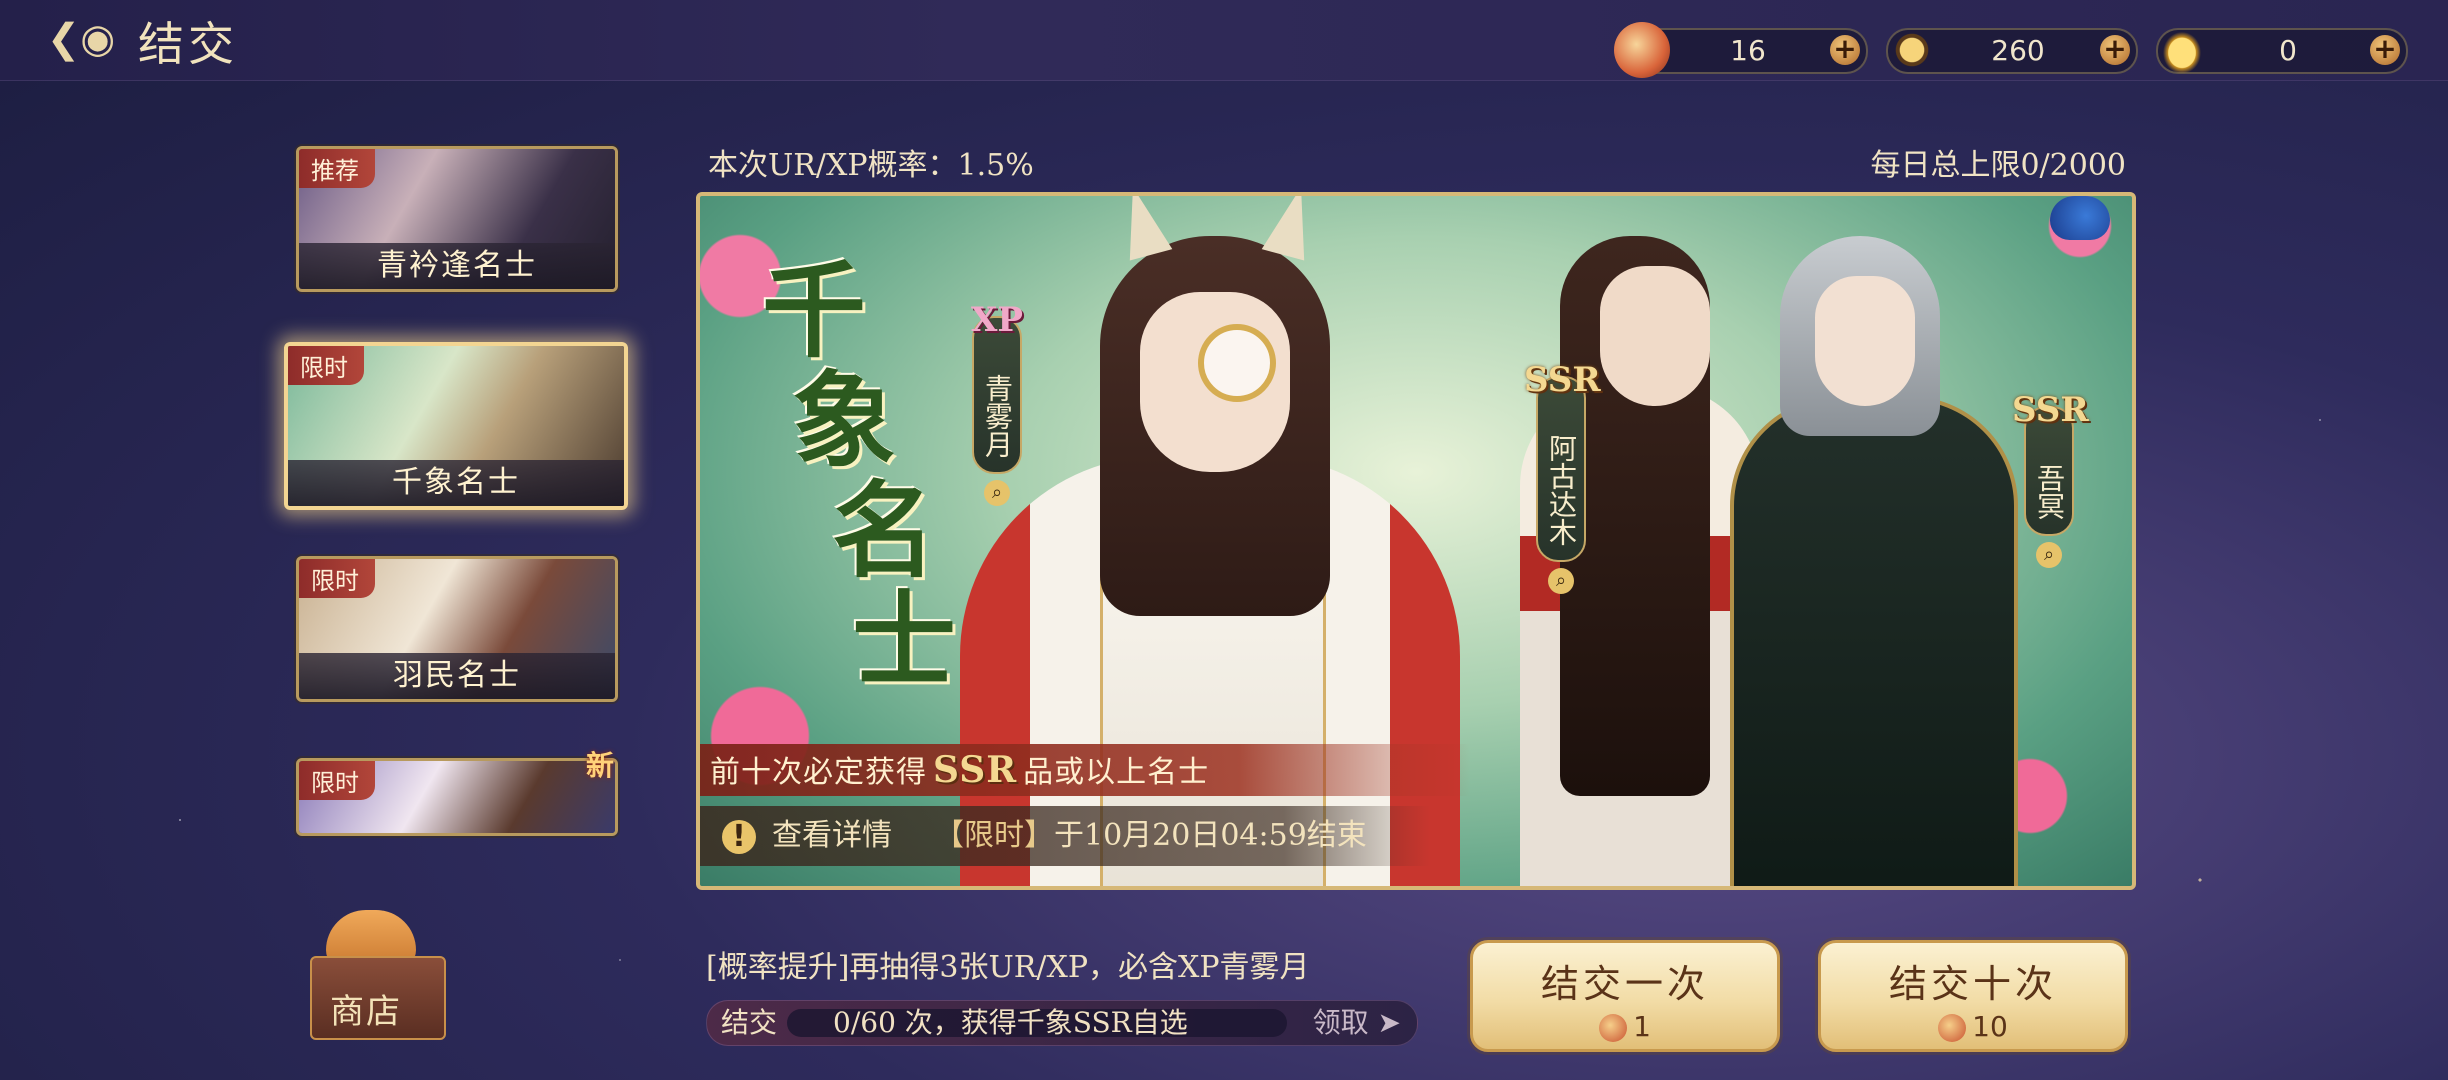 The image size is (2448, 1080). I want to click on sidebar-item-label: 羽民名士, so click(457, 676).